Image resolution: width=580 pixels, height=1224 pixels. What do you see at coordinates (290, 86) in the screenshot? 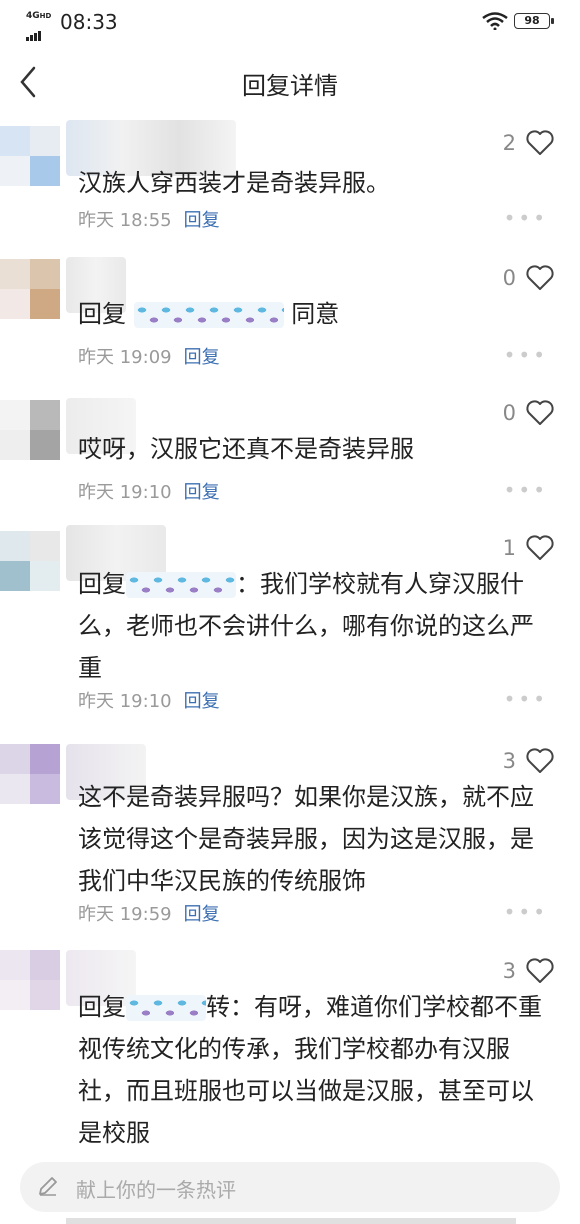
I see `page-title: 回复详情` at bounding box center [290, 86].